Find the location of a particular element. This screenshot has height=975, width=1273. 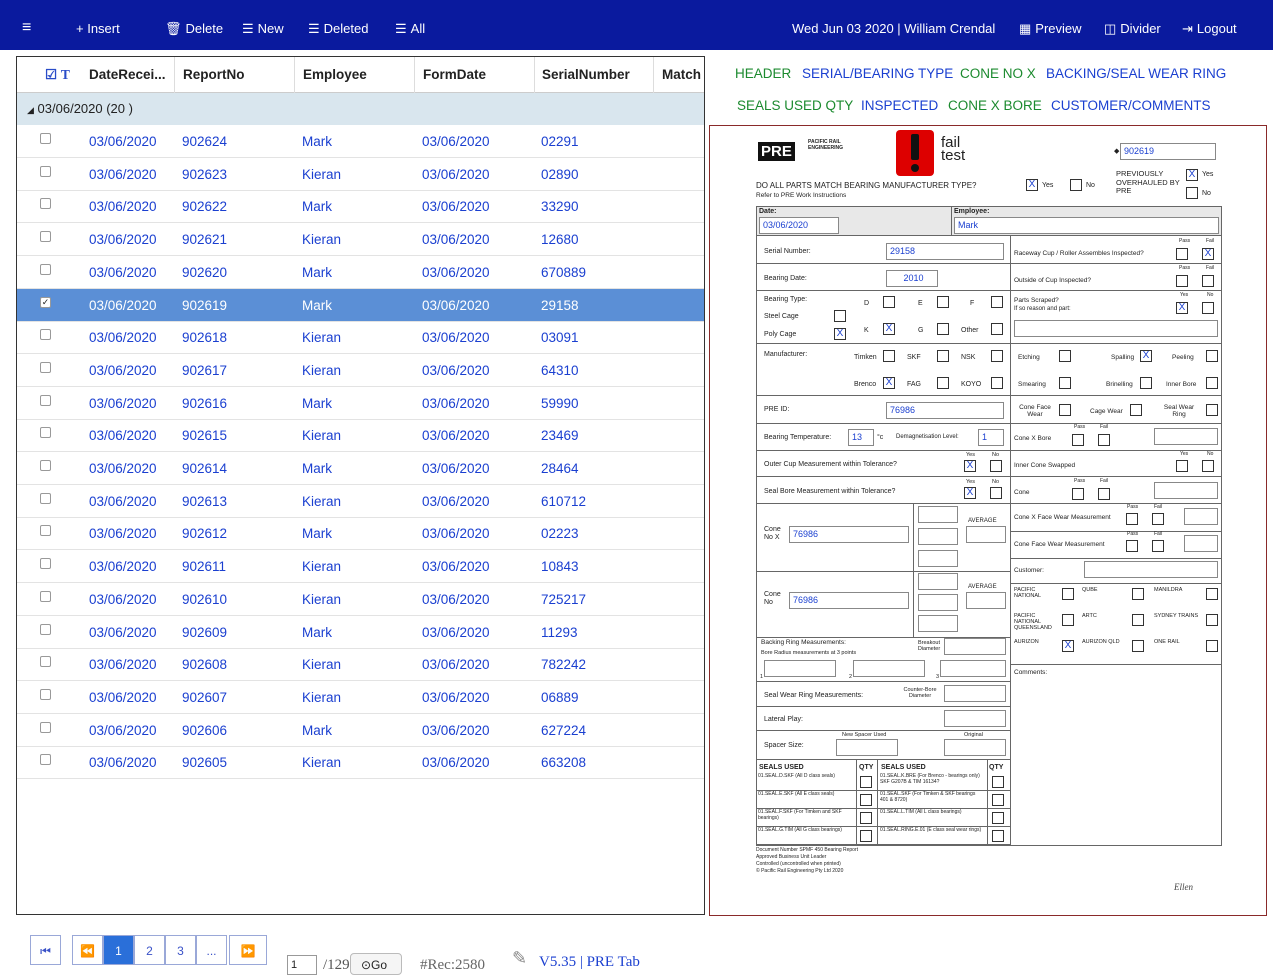

delete-button: 🗑 Delete is located at coordinates (194, 25).